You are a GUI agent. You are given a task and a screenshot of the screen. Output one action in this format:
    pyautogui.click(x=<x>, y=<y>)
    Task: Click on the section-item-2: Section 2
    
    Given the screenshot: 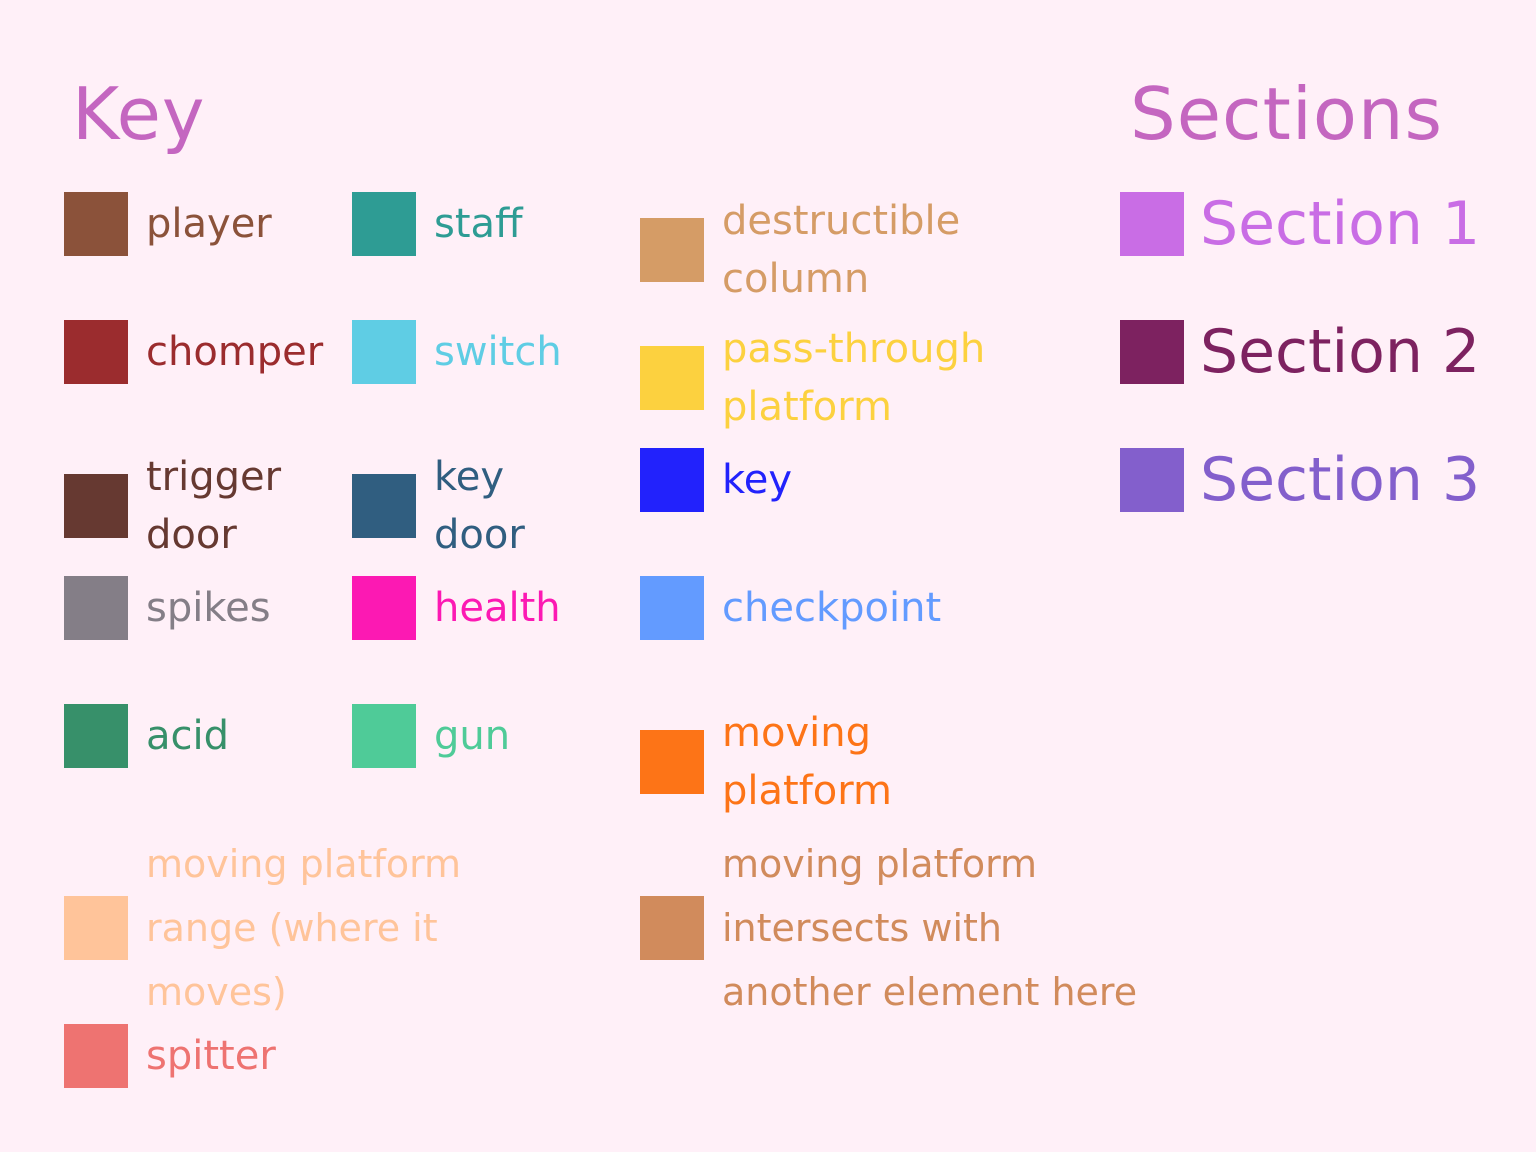 What is the action you would take?
    pyautogui.click(x=1300, y=352)
    